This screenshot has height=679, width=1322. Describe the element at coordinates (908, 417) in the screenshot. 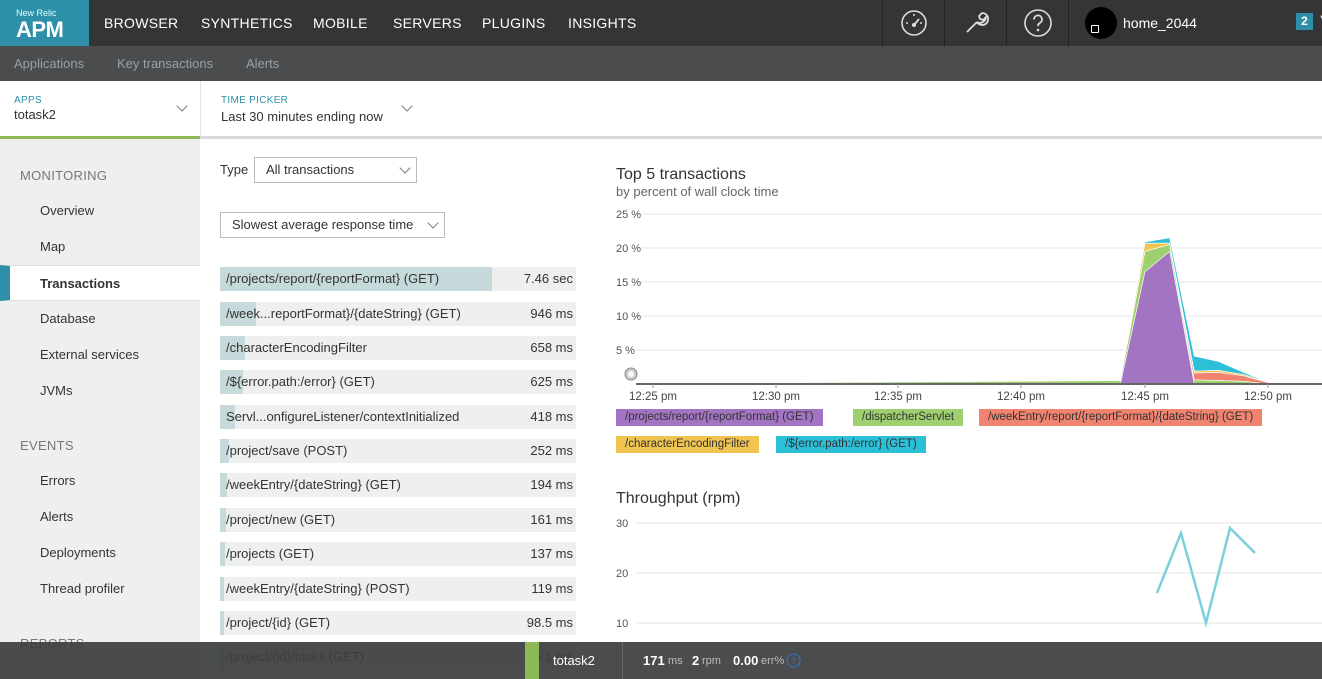

I see `legend-item: /dispatcherServlet` at that location.